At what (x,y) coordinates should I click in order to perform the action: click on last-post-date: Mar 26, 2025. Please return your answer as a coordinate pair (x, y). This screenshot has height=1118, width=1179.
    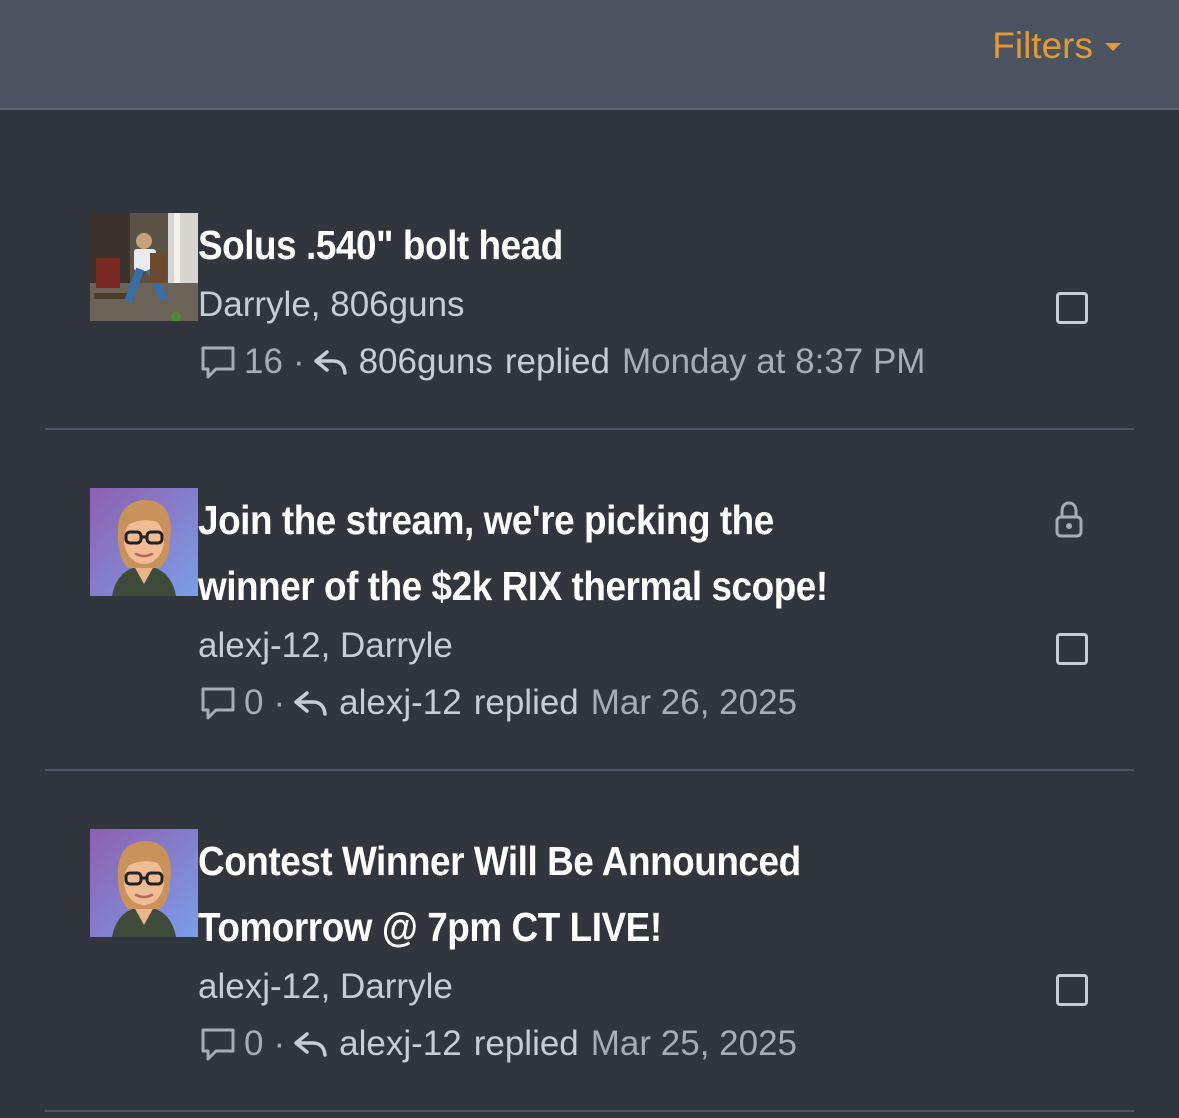
    Looking at the image, I should click on (694, 703).